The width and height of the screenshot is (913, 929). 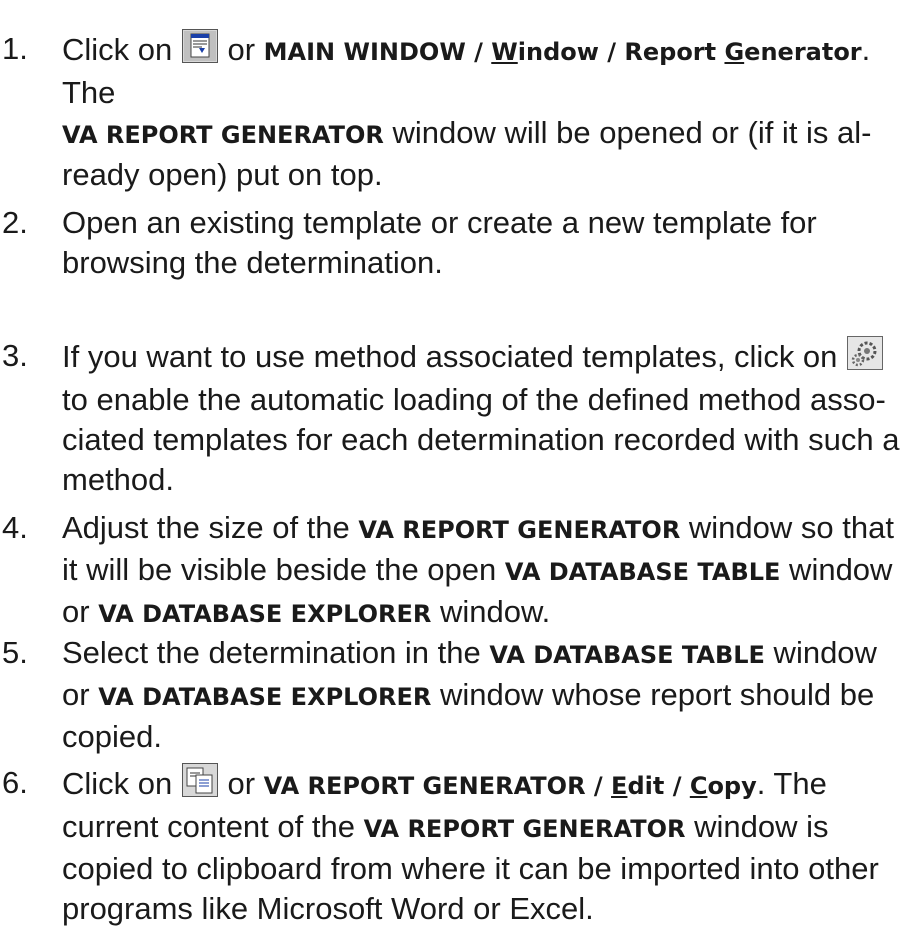 What do you see at coordinates (112, 736) in the screenshot?
I see `instruction-text: copied.` at bounding box center [112, 736].